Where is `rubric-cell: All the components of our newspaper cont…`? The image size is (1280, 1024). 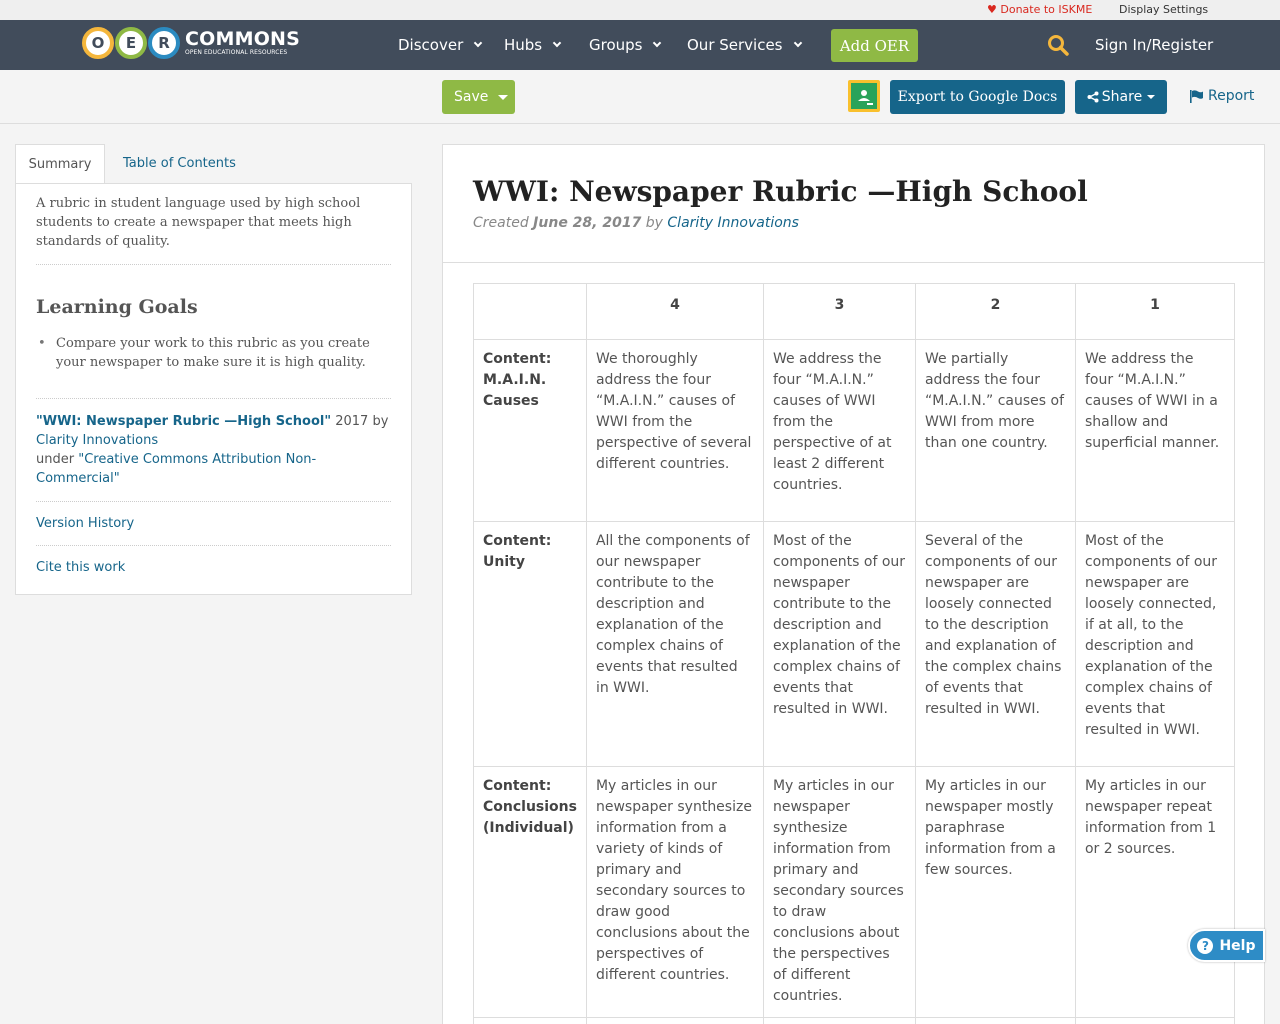
rubric-cell: All the components of our newspaper cont… is located at coordinates (674, 644).